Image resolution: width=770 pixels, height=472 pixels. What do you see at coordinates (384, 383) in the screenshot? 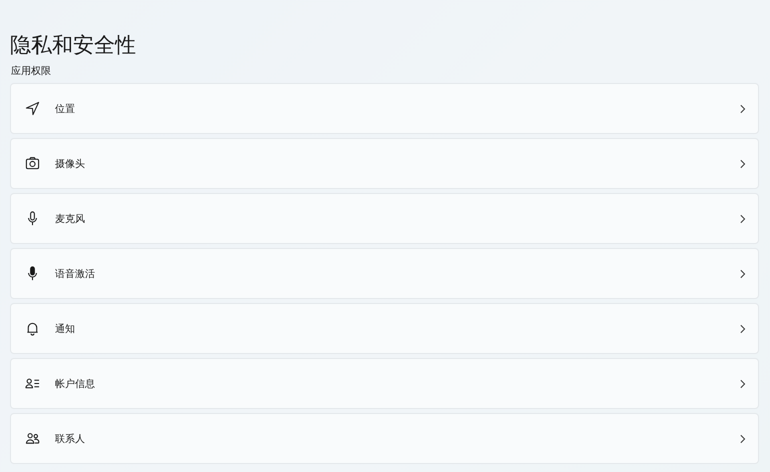
I see `settings-item: 帐户信息` at bounding box center [384, 383].